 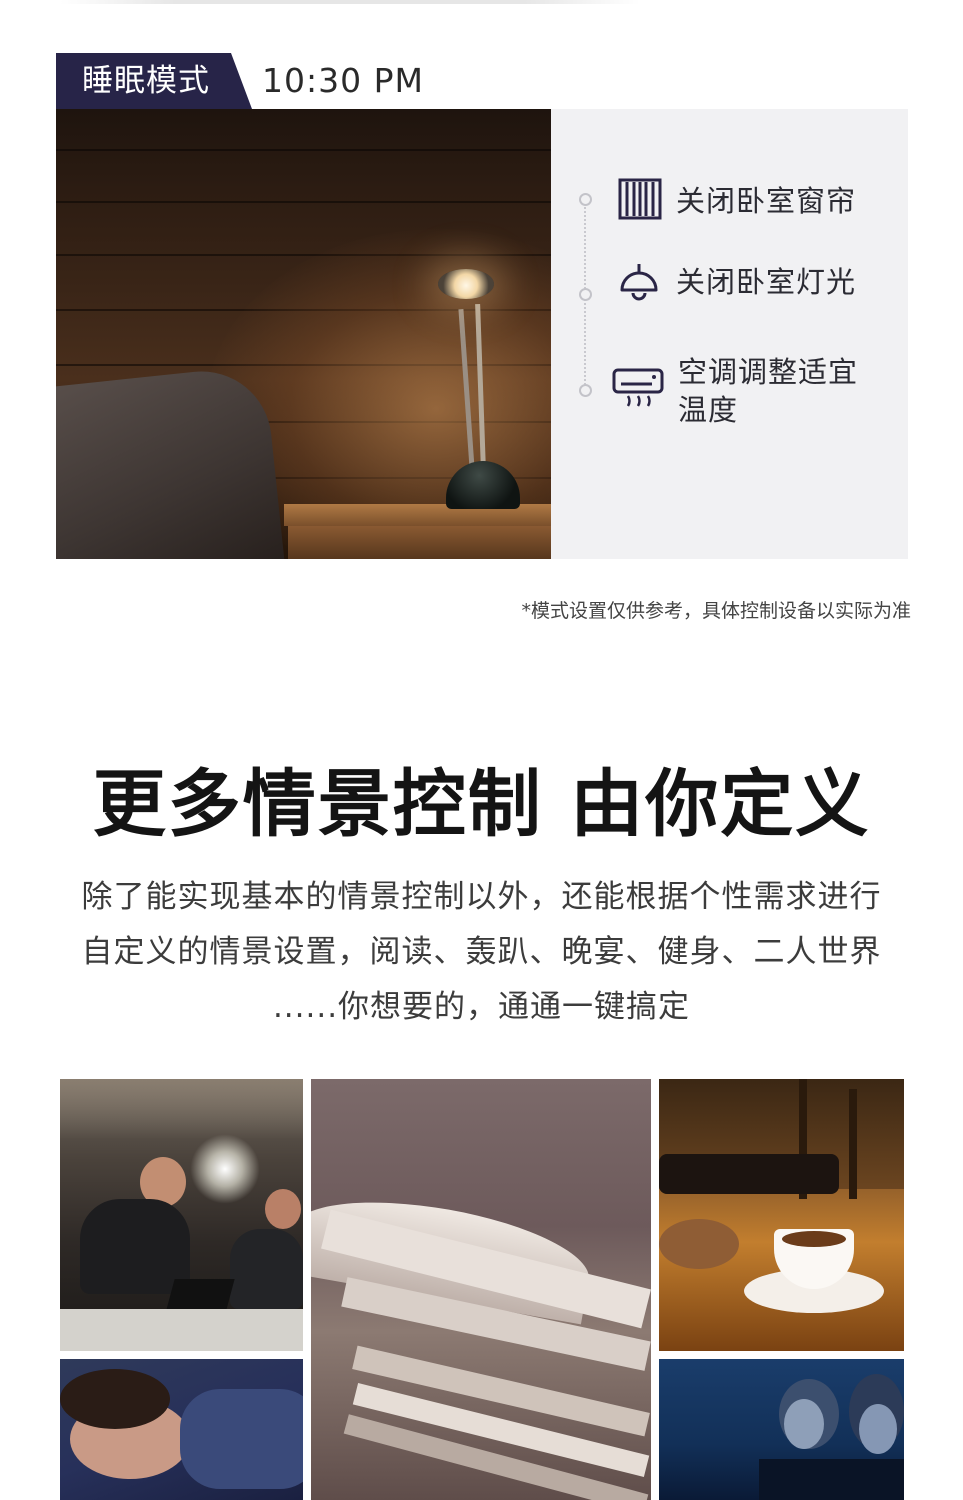 What do you see at coordinates (481, 1007) in the screenshot?
I see `paragraph-line: ......你想要的，通通一键搞定` at bounding box center [481, 1007].